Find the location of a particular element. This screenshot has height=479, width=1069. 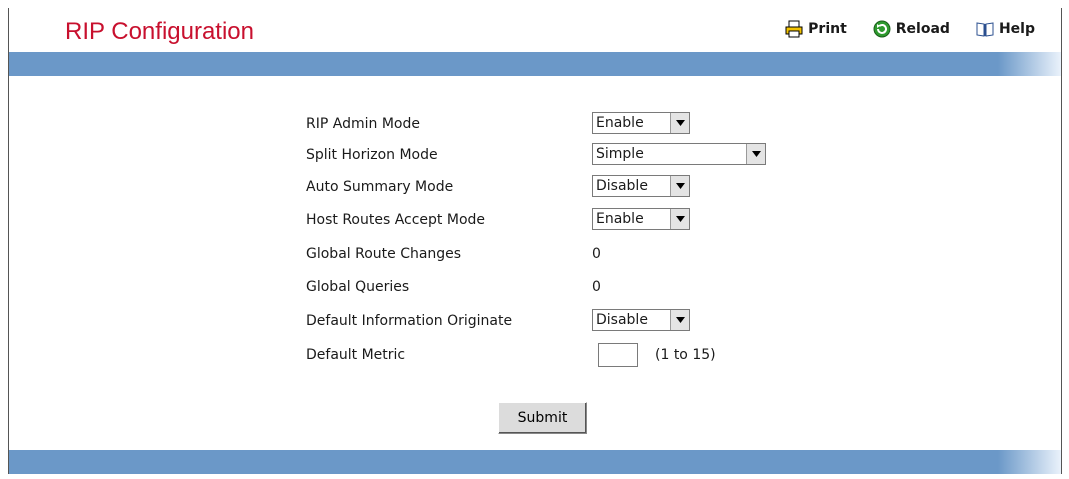

split-horizon-mode-label: Split Horizon Mode is located at coordinates (372, 155).